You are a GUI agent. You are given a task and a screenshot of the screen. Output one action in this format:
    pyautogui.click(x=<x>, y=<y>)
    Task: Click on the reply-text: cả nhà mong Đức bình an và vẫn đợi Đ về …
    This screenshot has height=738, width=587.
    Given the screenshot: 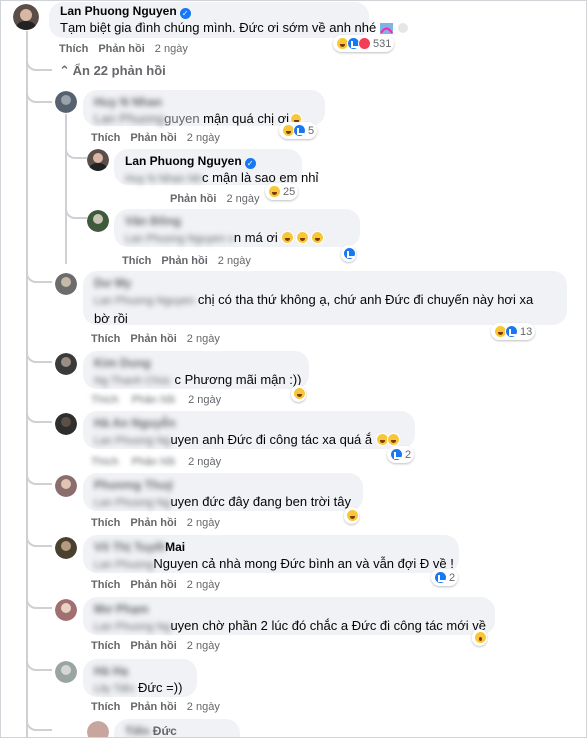 What is the action you would take?
    pyautogui.click(x=326, y=563)
    